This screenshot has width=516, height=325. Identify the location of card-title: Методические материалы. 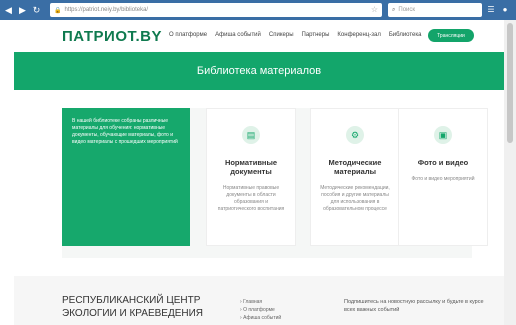
(355, 167).